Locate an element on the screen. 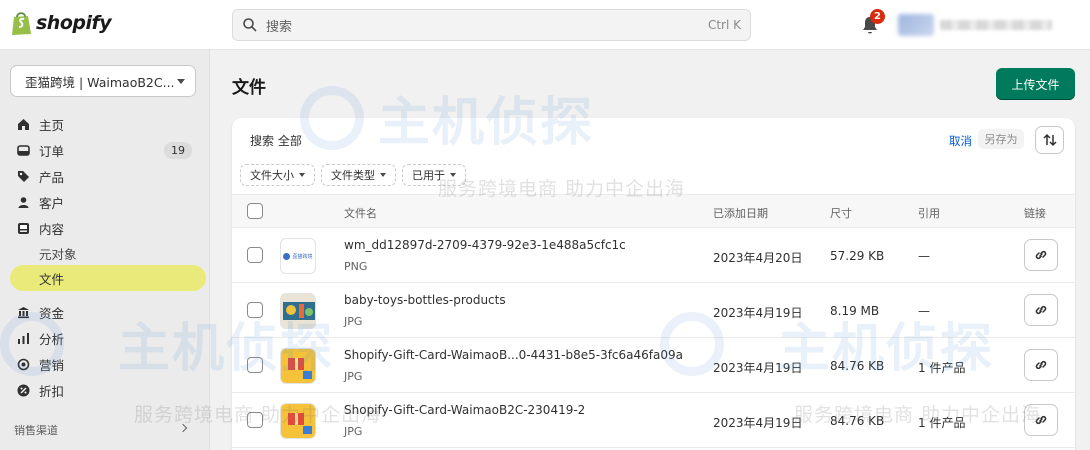  file-thumbnail: 歪猫跨境 is located at coordinates (298, 256).